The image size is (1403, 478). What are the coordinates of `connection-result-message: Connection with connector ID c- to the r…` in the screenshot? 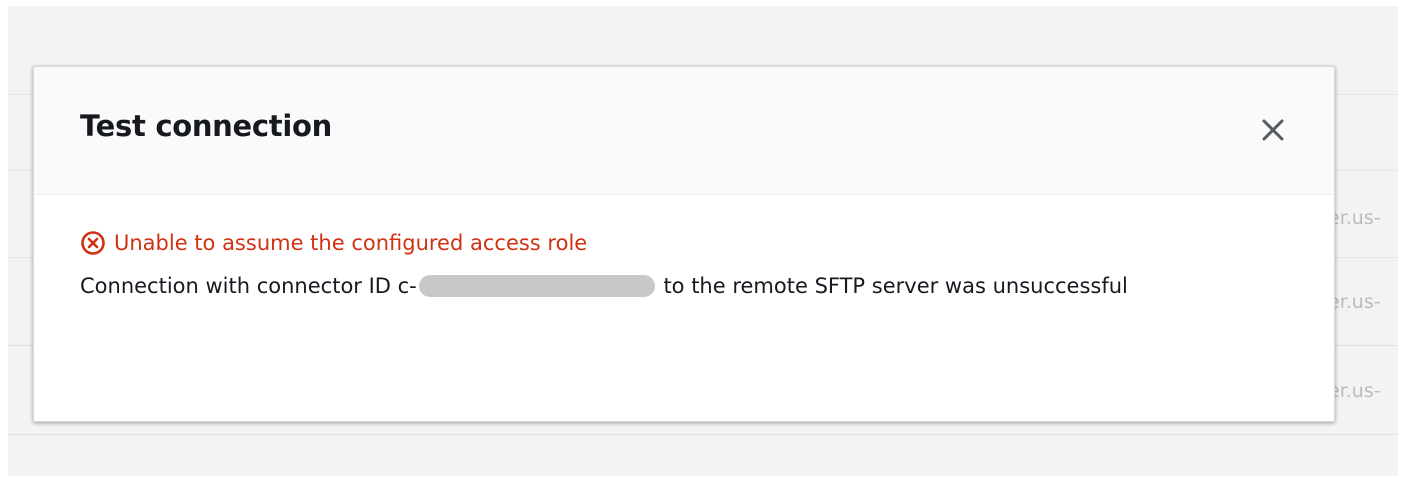 It's located at (670, 286).